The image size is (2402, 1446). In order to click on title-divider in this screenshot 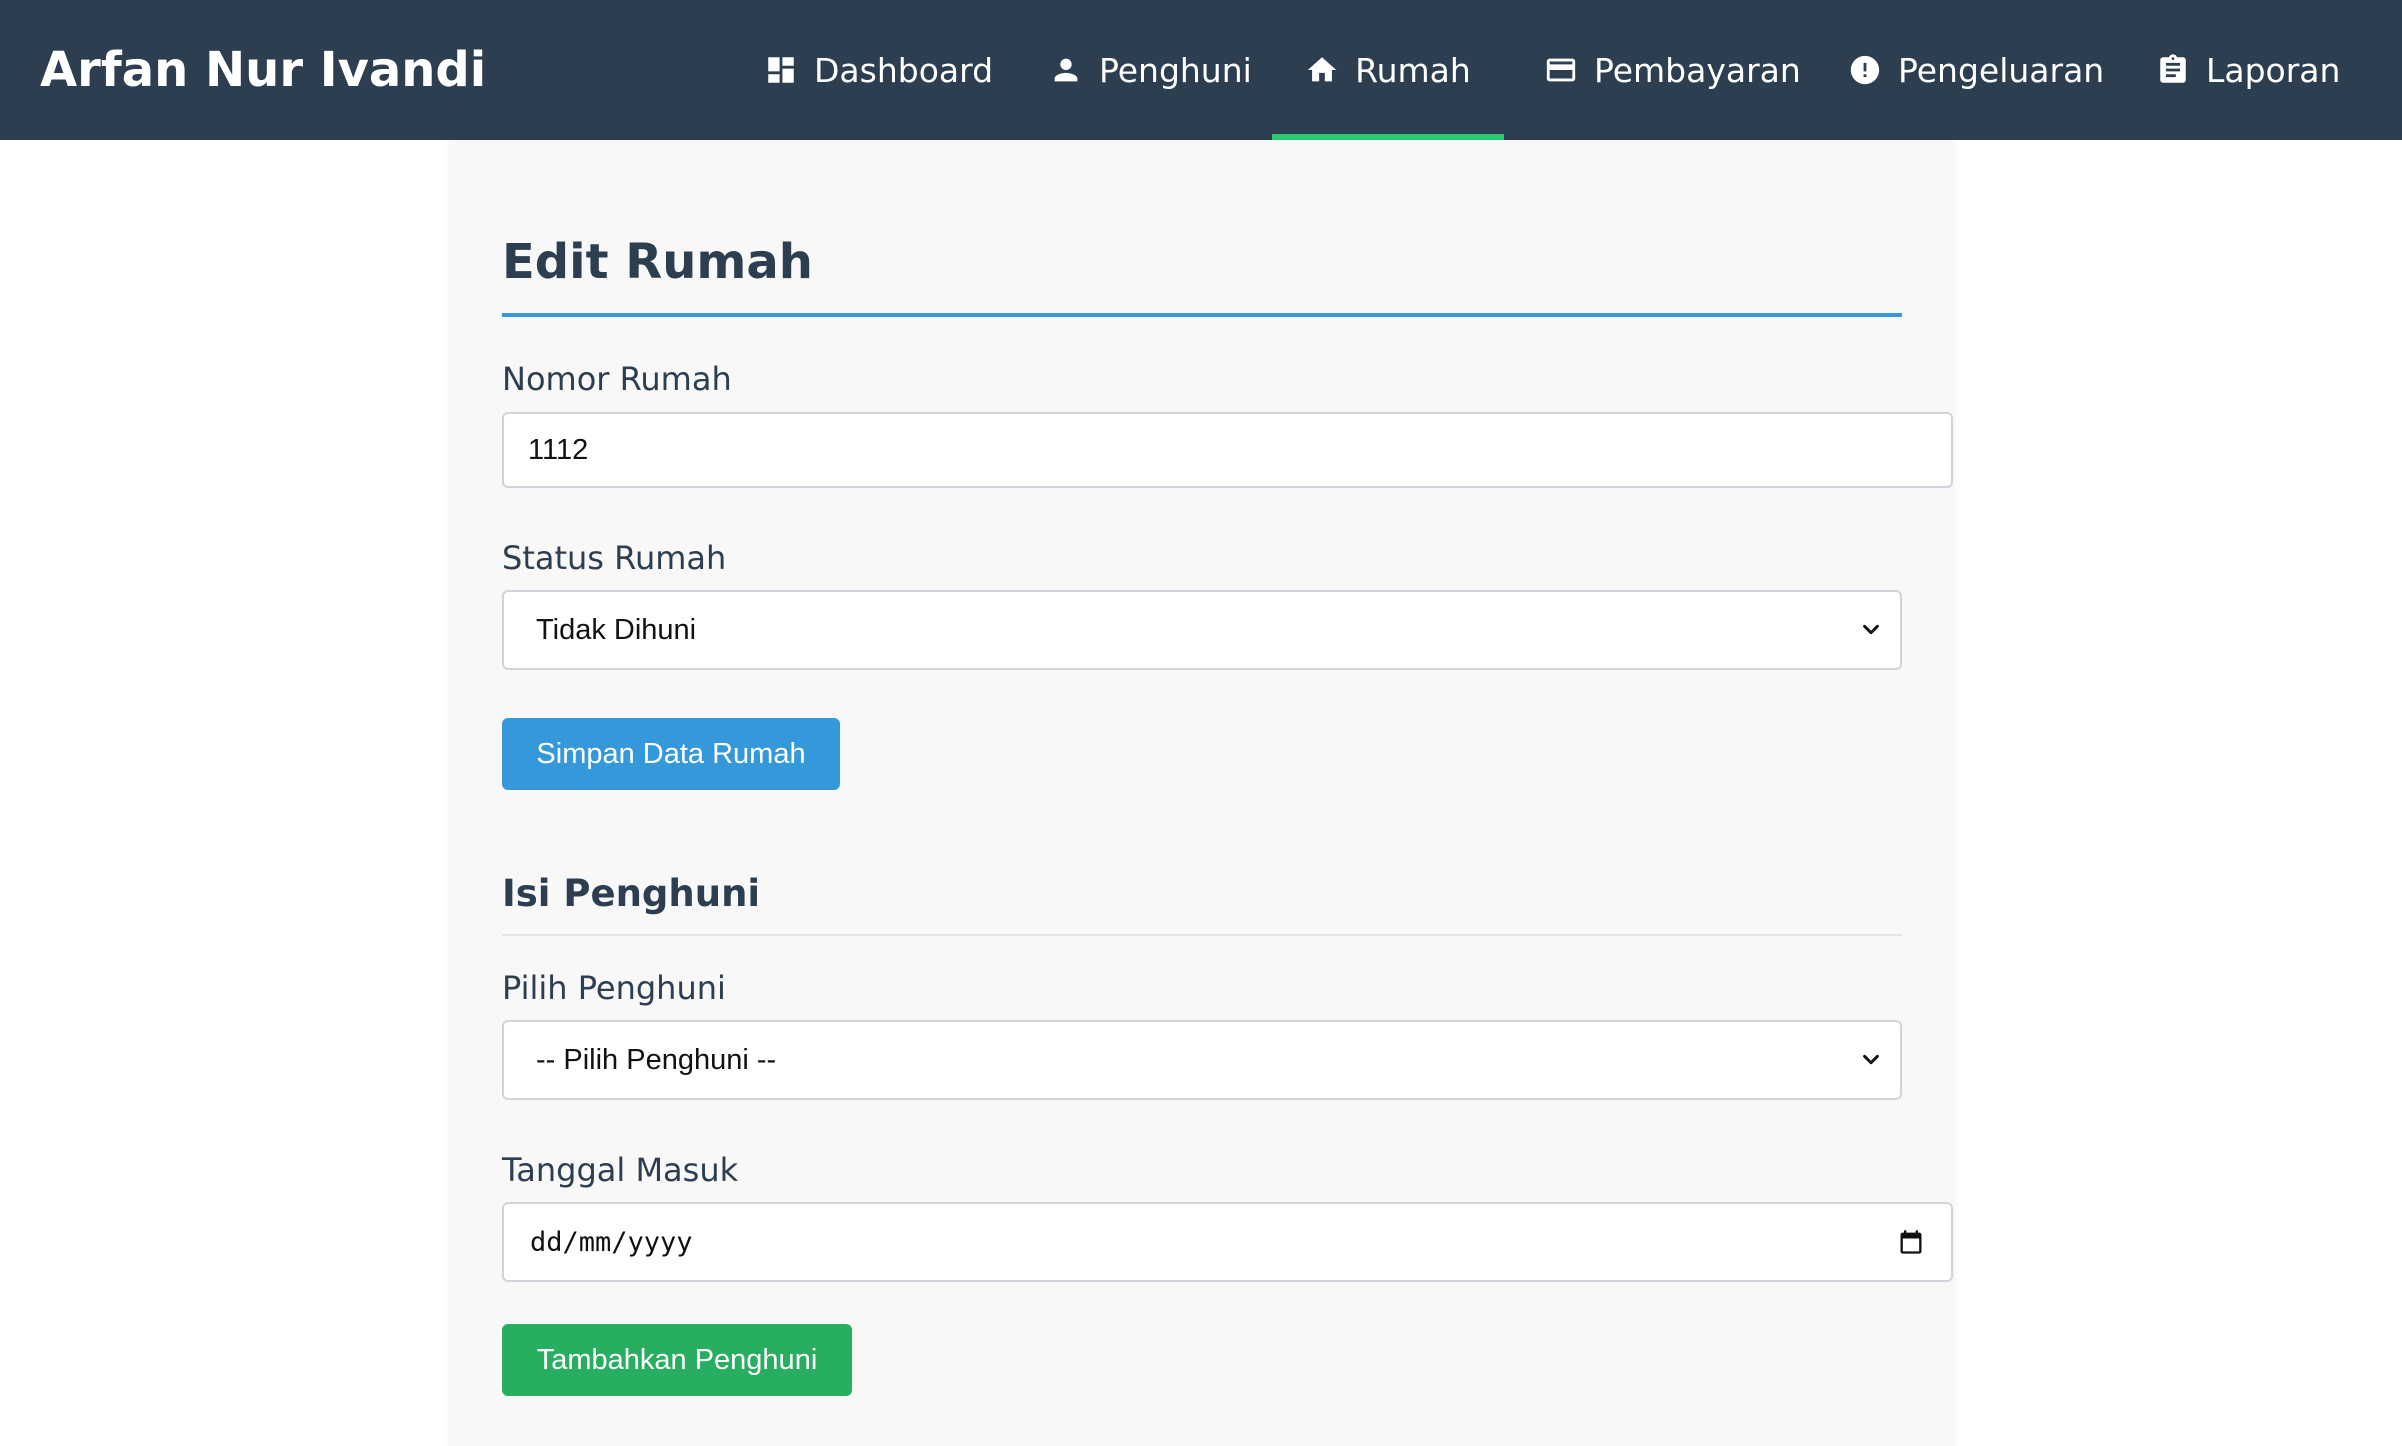, I will do `click(1202, 315)`.